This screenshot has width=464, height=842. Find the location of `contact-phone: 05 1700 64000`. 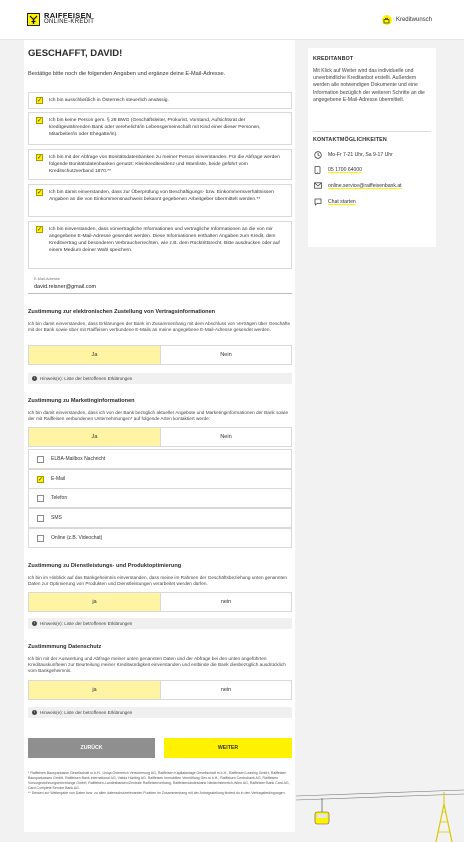

contact-phone: 05 1700 64000 is located at coordinates (337, 169).